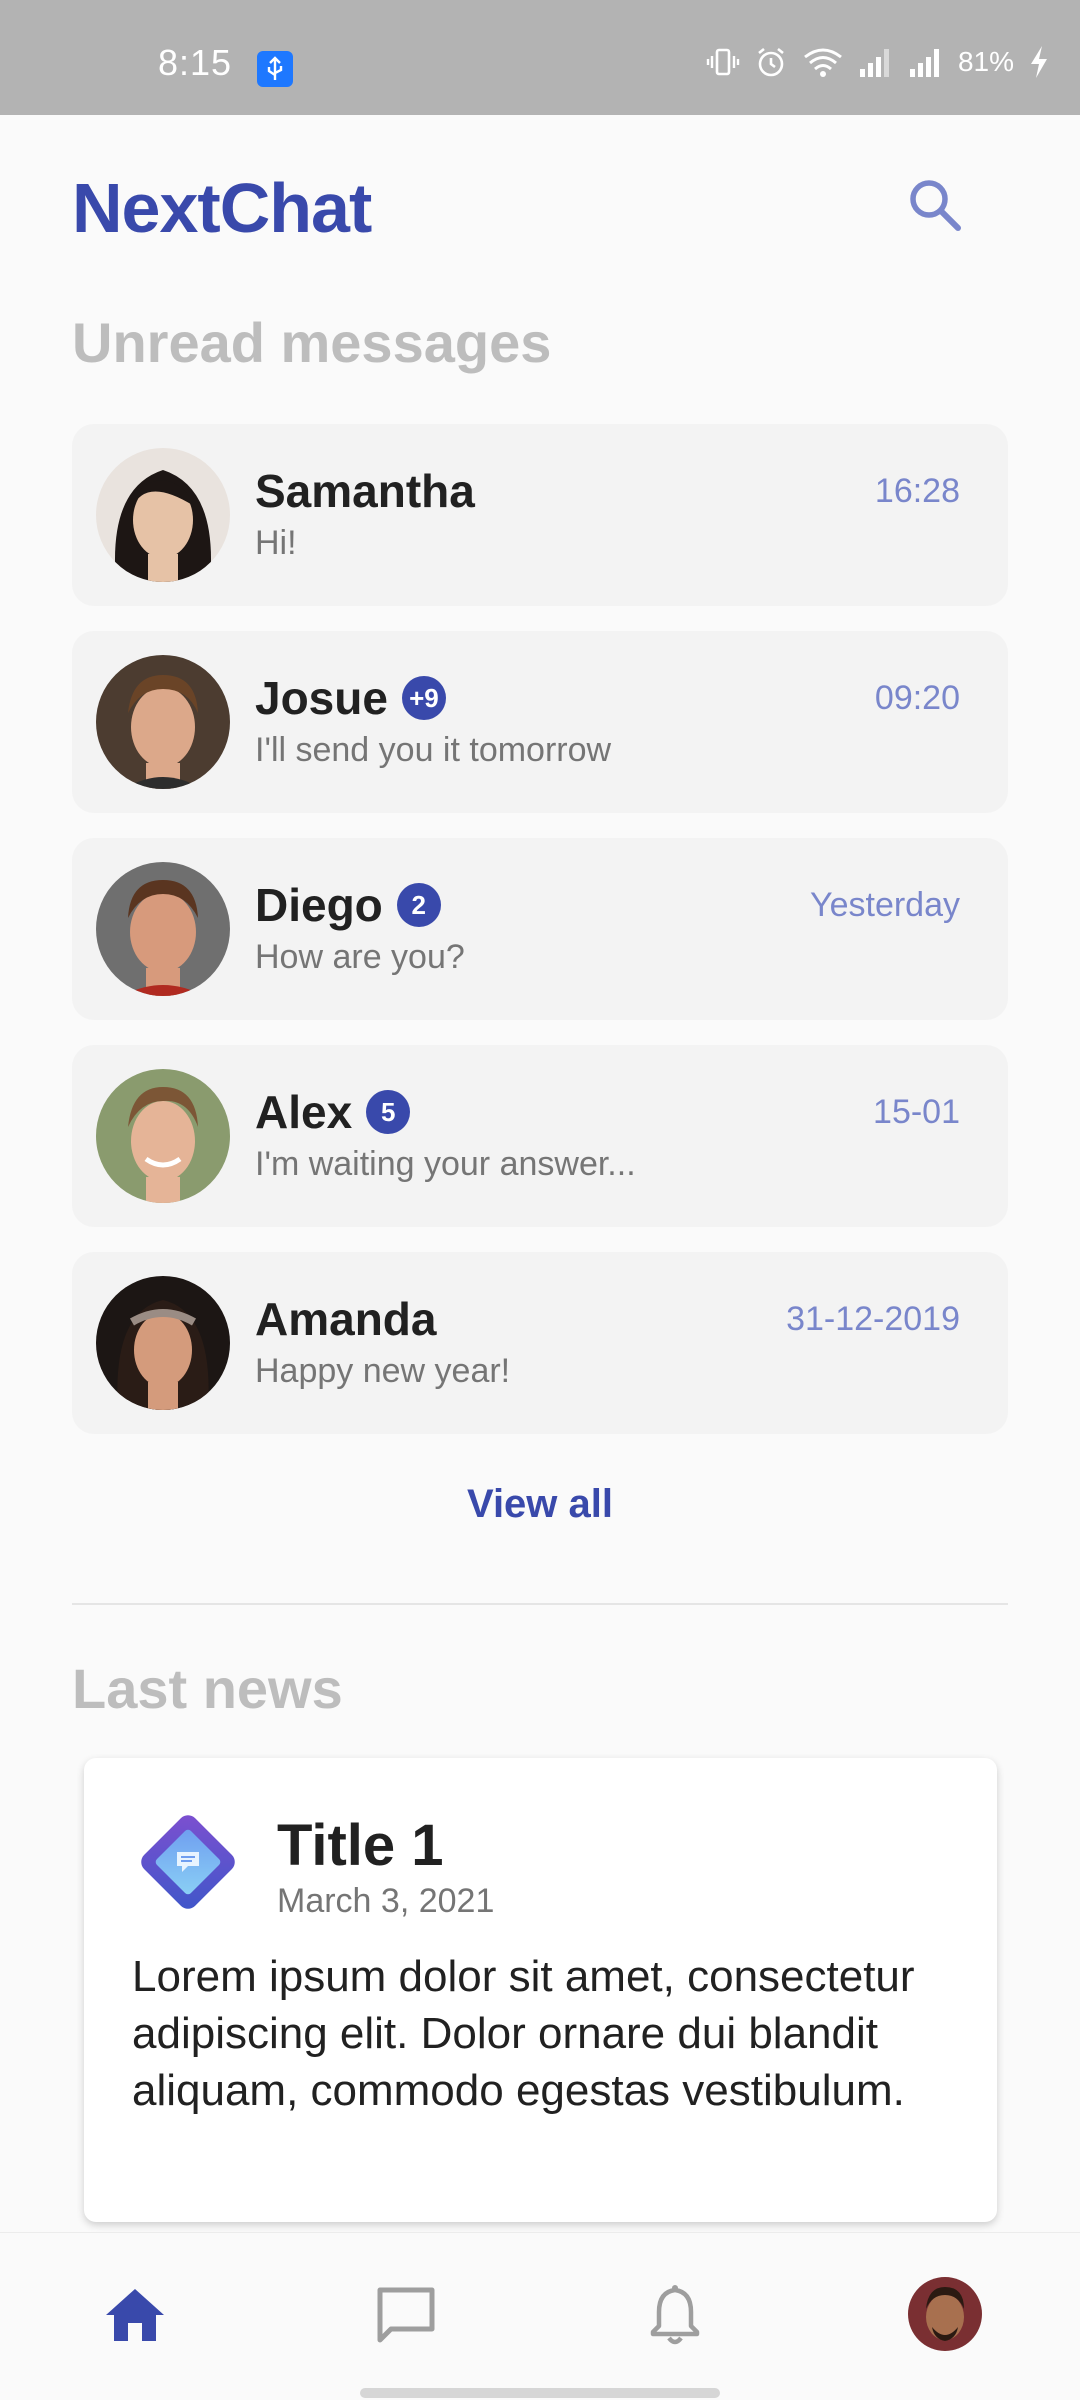 The width and height of the screenshot is (1080, 2400). What do you see at coordinates (207, 1688) in the screenshot?
I see `news-section-title: Last news` at bounding box center [207, 1688].